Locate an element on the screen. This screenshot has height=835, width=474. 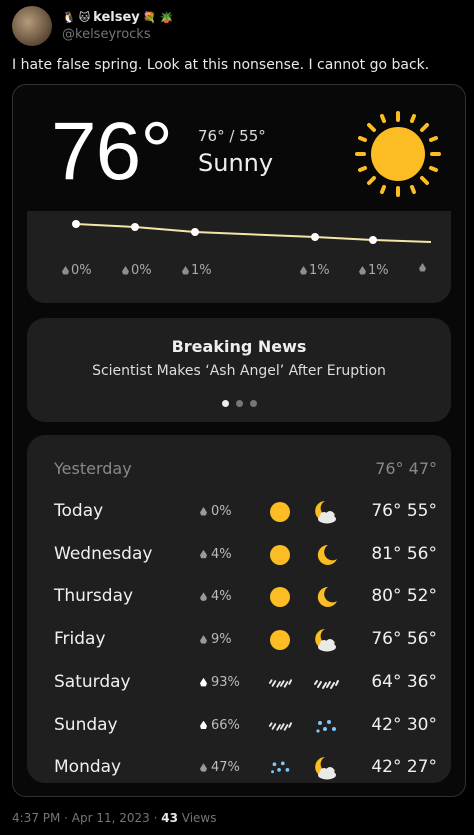
forecast-day: Wednesday is located at coordinates (103, 553).